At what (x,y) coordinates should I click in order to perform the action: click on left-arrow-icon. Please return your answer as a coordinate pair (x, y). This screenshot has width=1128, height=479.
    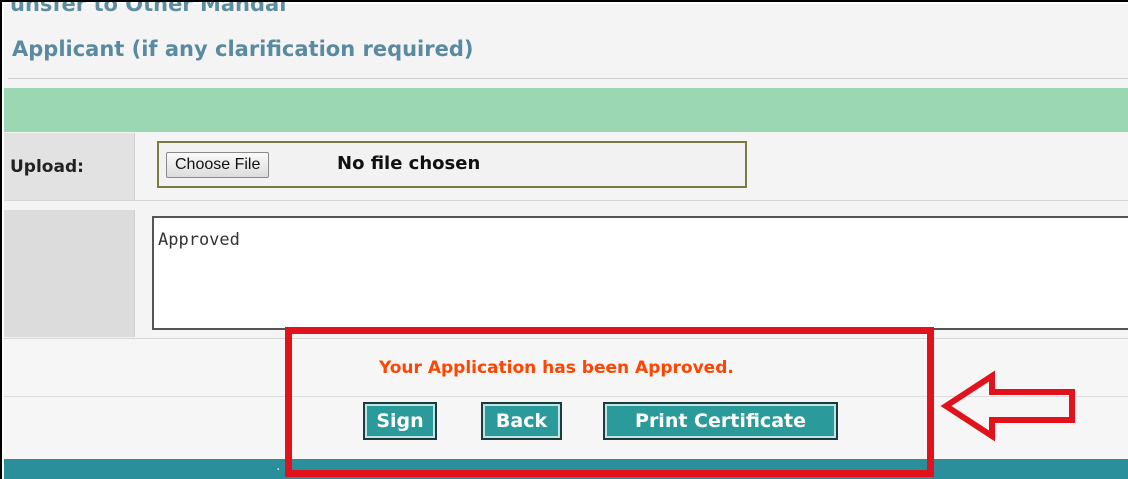
    Looking at the image, I should click on (1007, 406).